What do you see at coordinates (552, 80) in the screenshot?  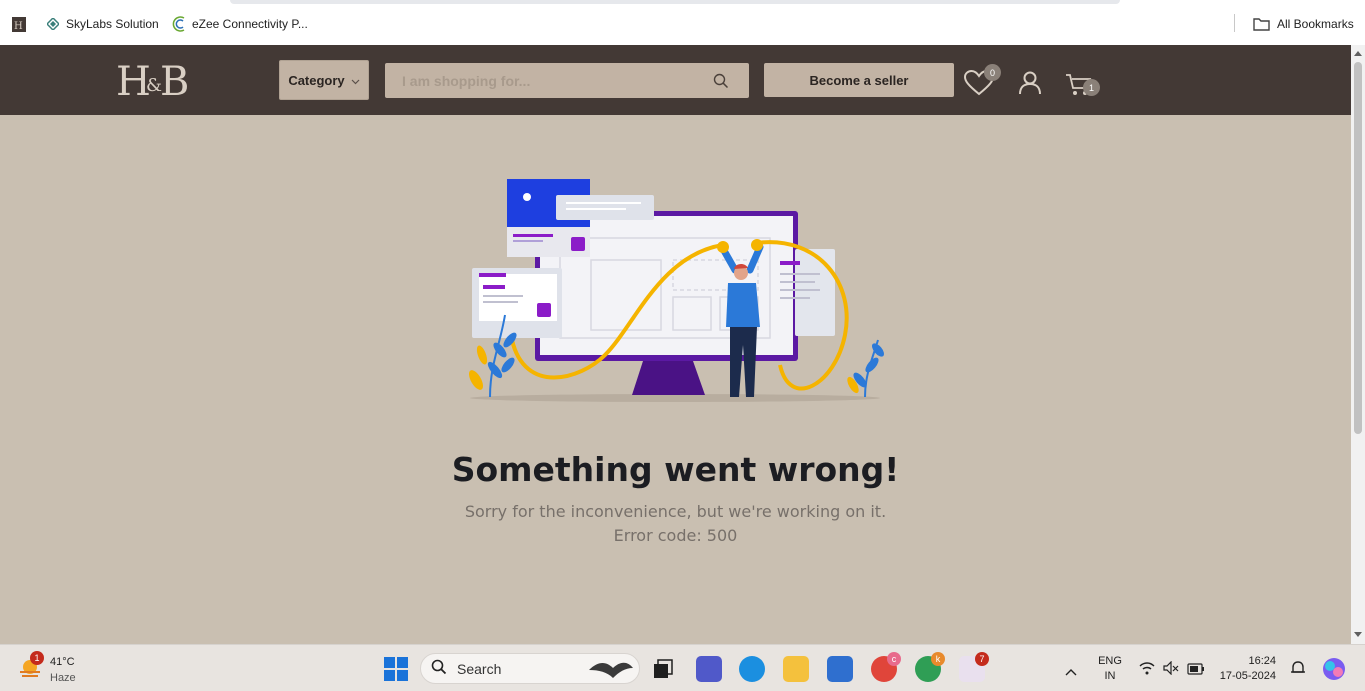 I see `search-input` at bounding box center [552, 80].